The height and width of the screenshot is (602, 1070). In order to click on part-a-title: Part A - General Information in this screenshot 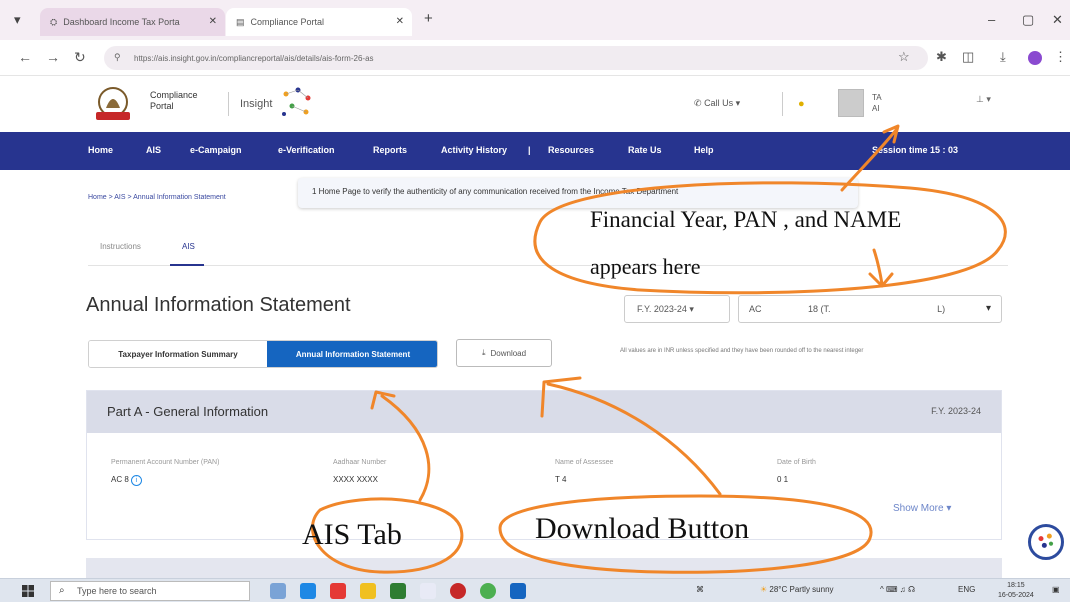, I will do `click(188, 411)`.